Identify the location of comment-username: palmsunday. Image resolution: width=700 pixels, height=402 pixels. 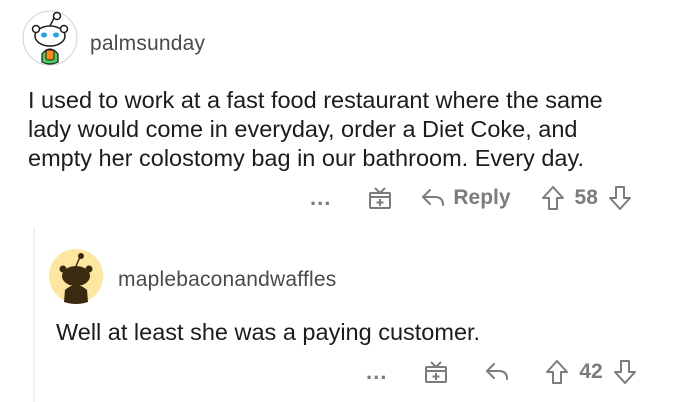
(147, 44).